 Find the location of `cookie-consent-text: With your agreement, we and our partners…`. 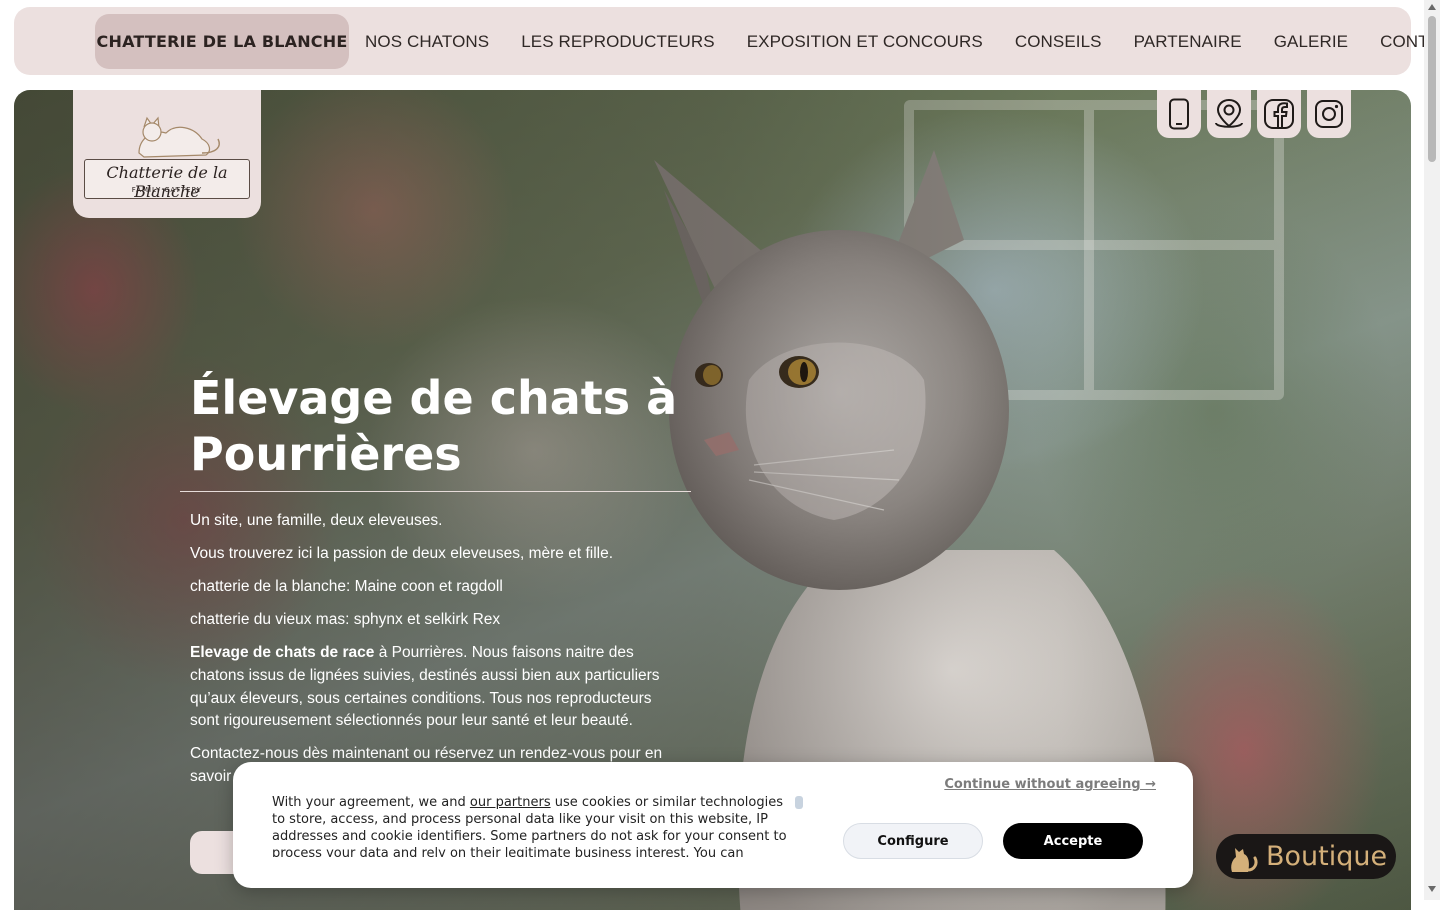

cookie-consent-text: With your agreement, we and our partners… is located at coordinates (534, 825).